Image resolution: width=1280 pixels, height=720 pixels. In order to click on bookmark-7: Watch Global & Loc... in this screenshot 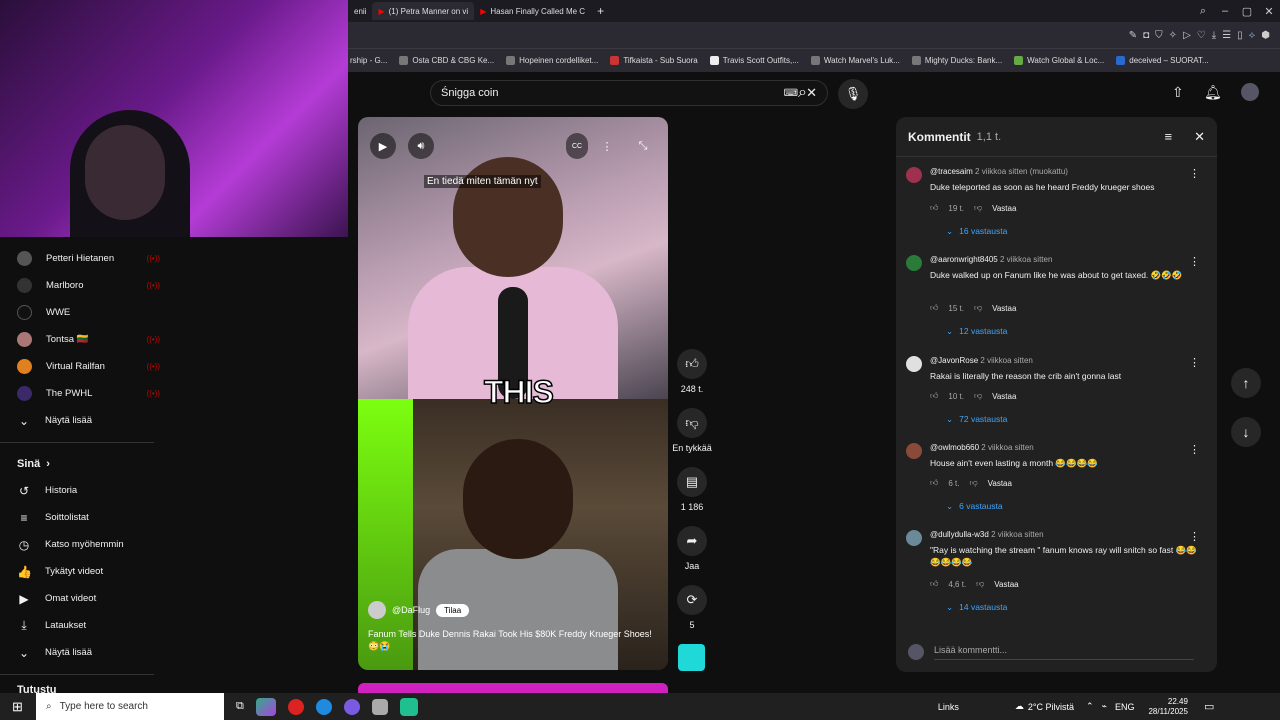, I will do `click(1059, 60)`.